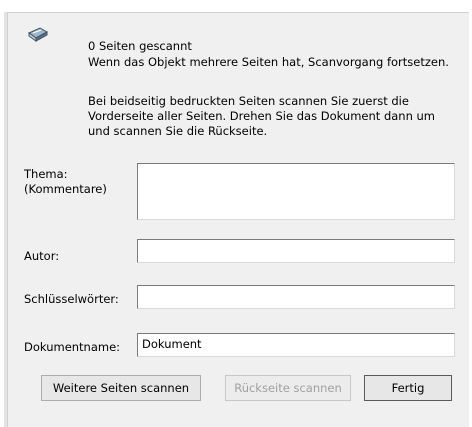 Image resolution: width=472 pixels, height=427 pixels. I want to click on scan-back-button: Rückseite scannen, so click(288, 388).